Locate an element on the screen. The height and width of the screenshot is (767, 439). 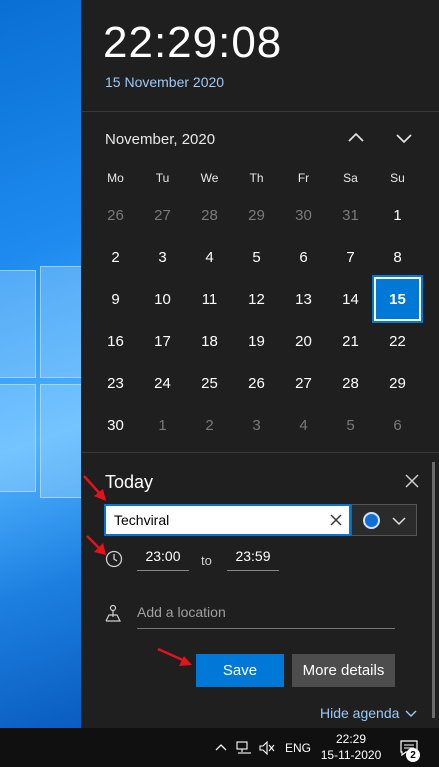
agenda-scrollbar is located at coordinates (433, 590).